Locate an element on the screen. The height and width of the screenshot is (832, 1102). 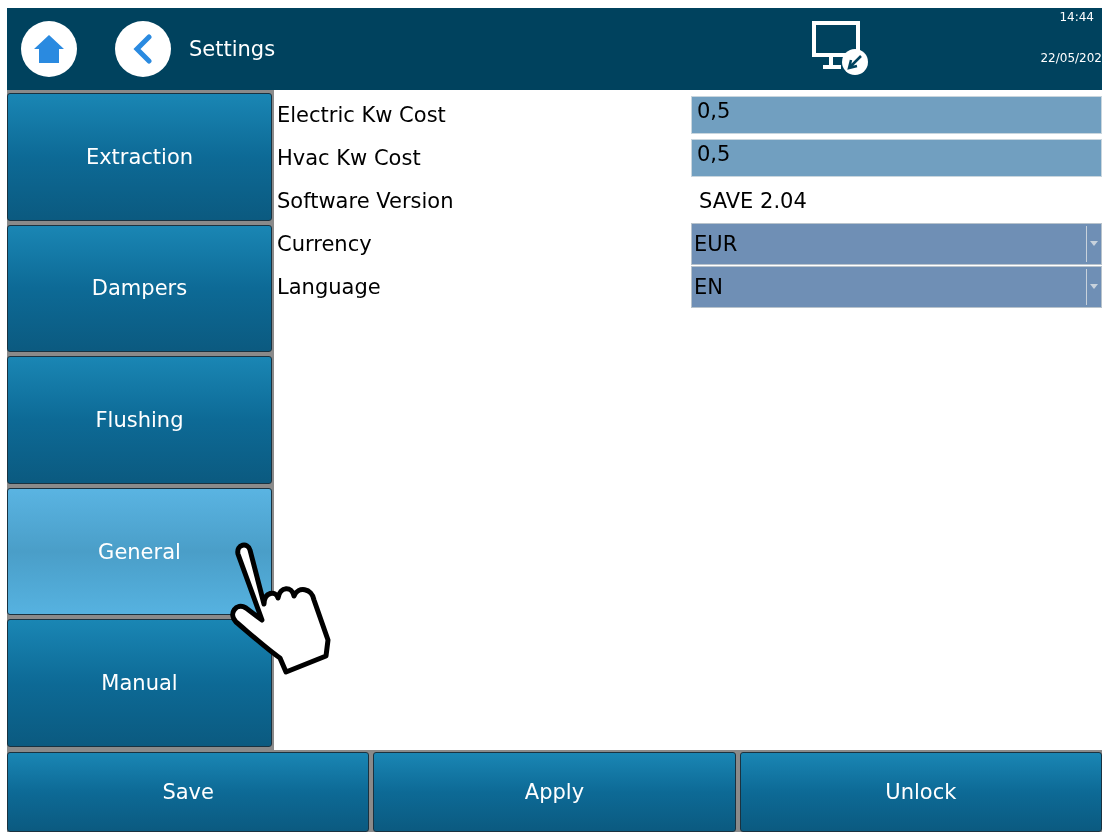
sidebar-tab: Manual is located at coordinates (139, 683).